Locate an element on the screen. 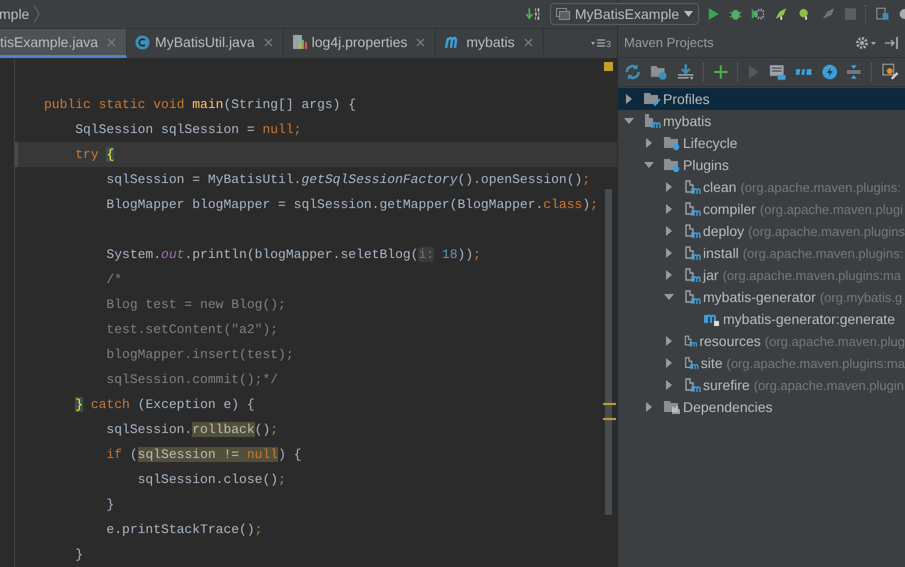 This screenshot has height=567, width=905. settings-icon is located at coordinates (866, 43).